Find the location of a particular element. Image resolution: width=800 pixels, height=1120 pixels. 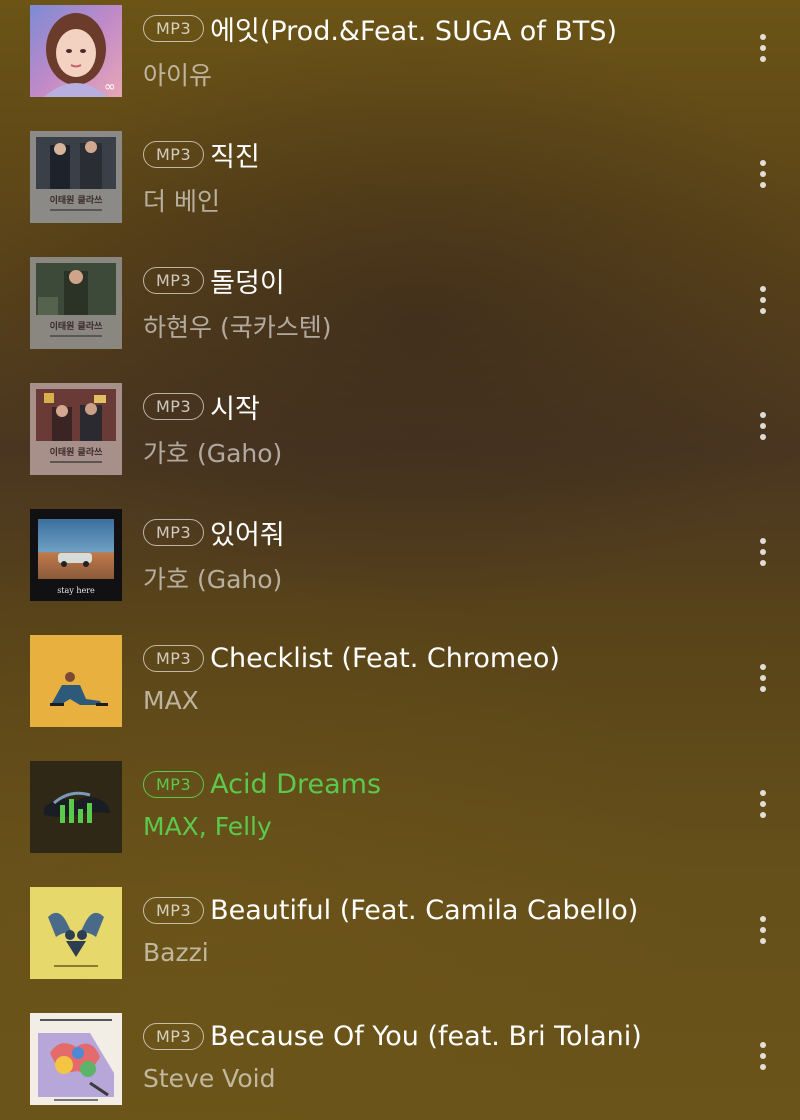

album-cover: stay here is located at coordinates (76, 555).